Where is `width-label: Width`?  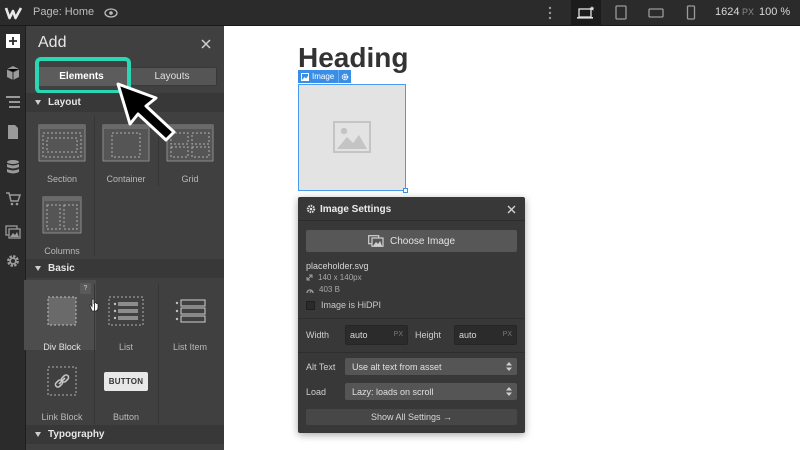 width-label: Width is located at coordinates (318, 335).